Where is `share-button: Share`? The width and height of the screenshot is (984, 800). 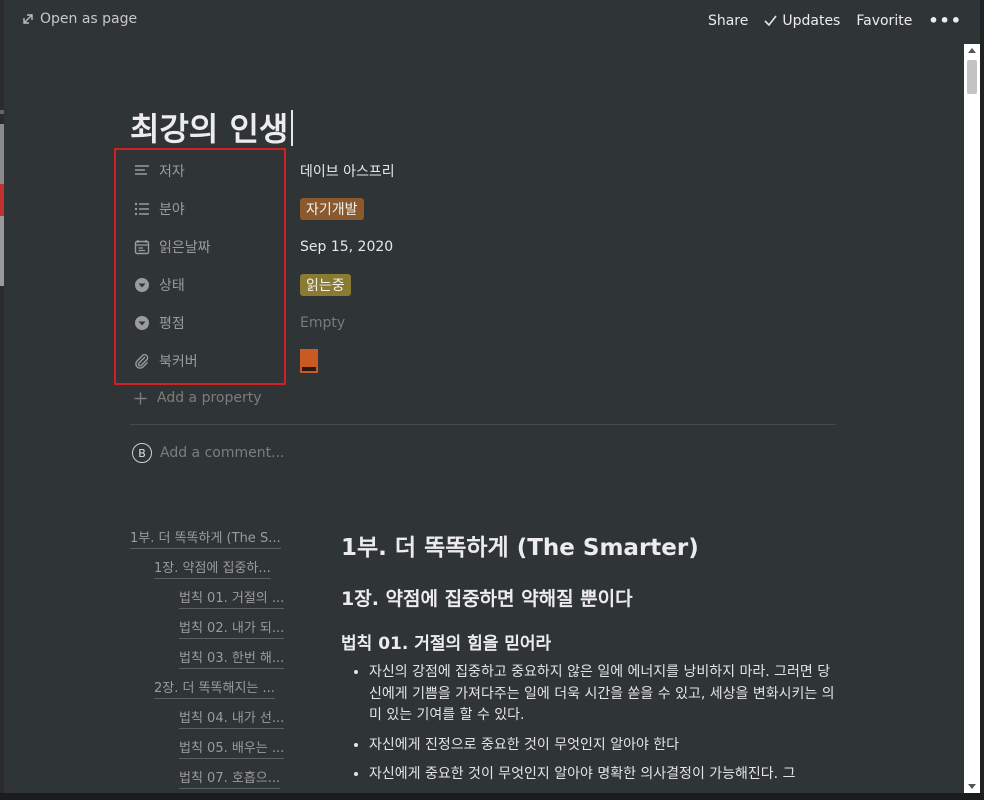
share-button: Share is located at coordinates (728, 21).